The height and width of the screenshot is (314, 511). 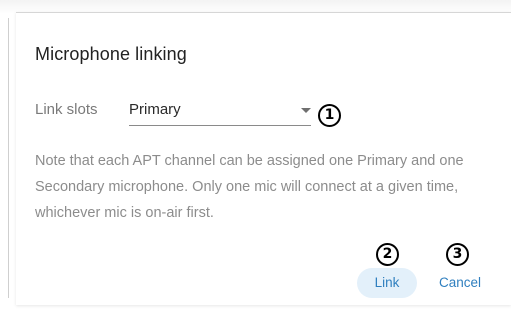 What do you see at coordinates (155, 109) in the screenshot?
I see `link-slots-selected-value: Primary` at bounding box center [155, 109].